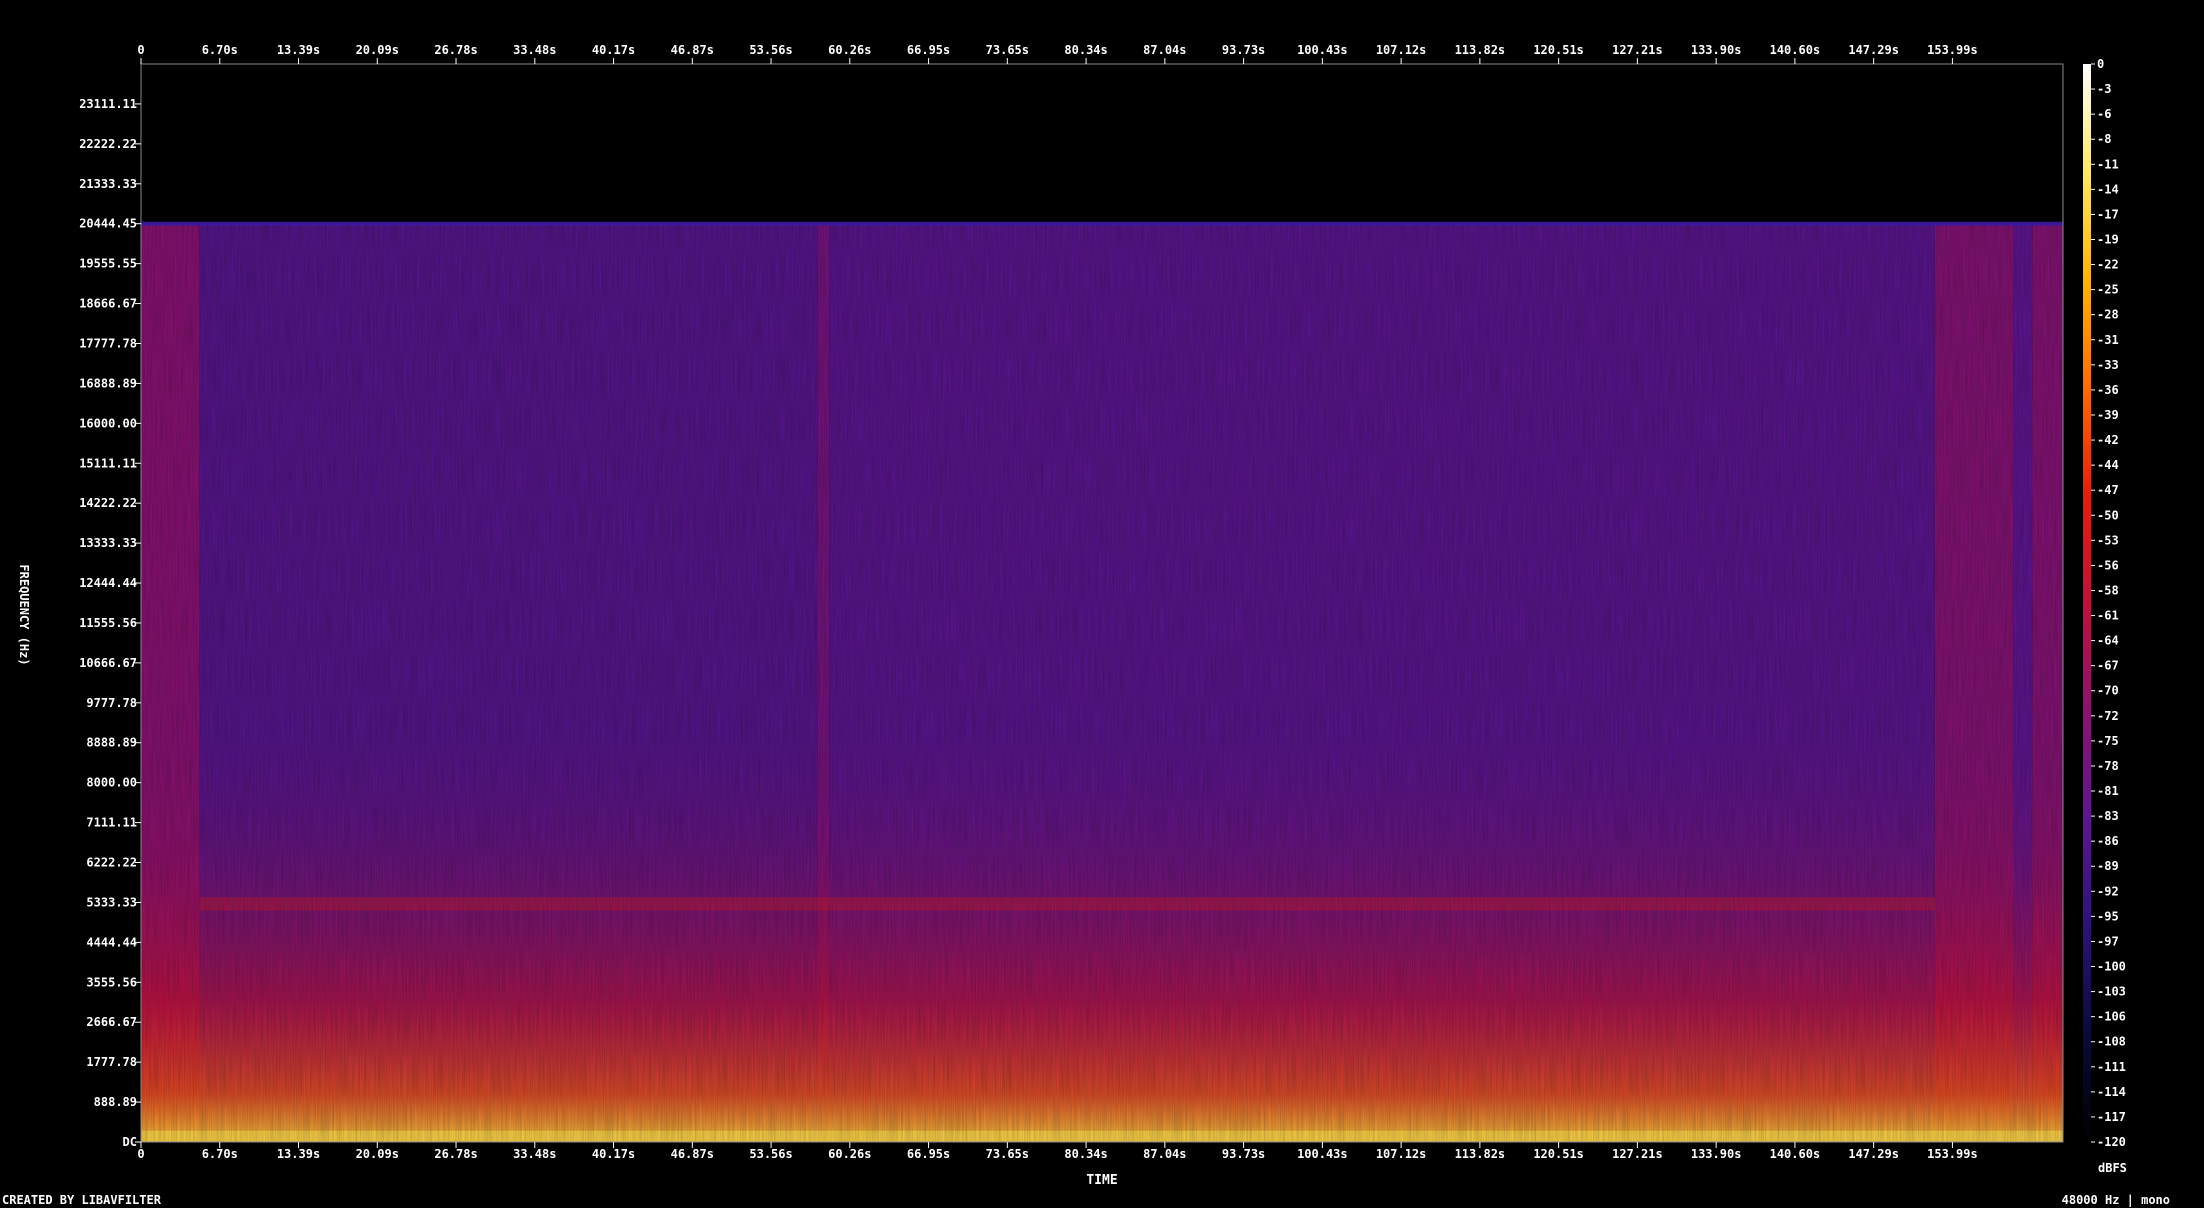 Image resolution: width=2204 pixels, height=1208 pixels. Describe the element at coordinates (1952, 1154) in the screenshot. I see `x-tick-label-bottom: 153.99s` at that location.